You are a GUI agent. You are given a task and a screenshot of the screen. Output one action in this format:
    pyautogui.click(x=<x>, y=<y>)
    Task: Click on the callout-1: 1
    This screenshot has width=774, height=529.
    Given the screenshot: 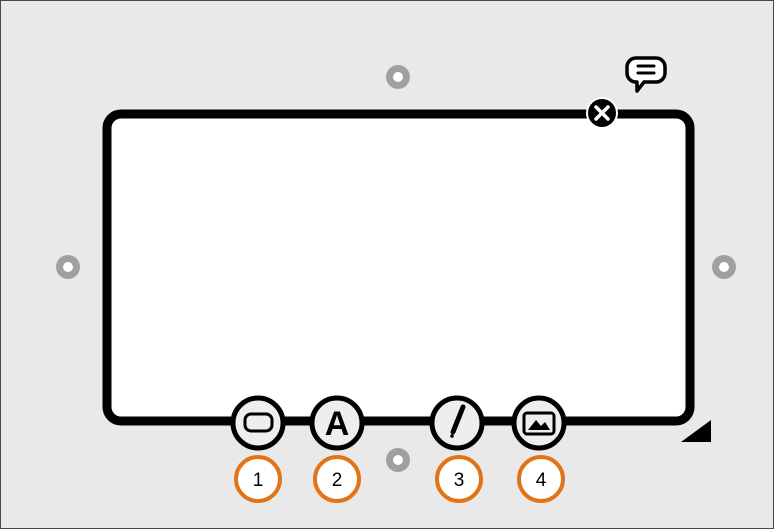 What is the action you would take?
    pyautogui.click(x=258, y=479)
    